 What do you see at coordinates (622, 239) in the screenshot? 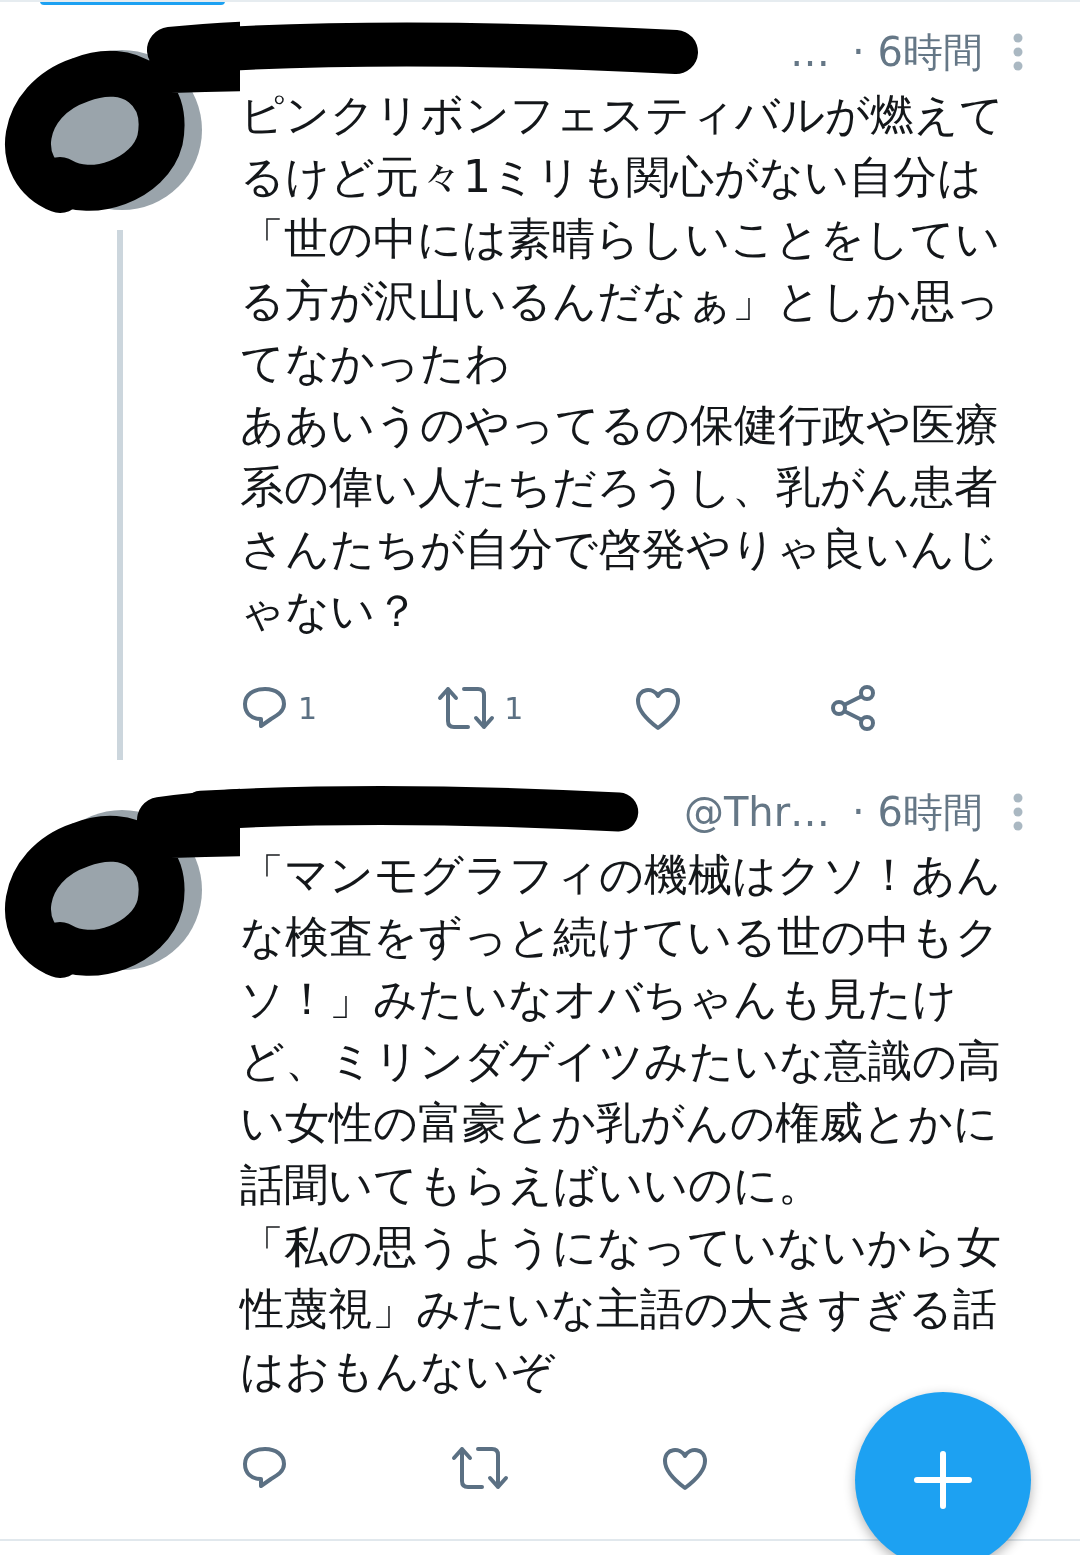
I see `tweet-text: ピンクリボンフェスティバルが燃えてるけど元々1ミリも関心がない自分は「世の中には素晴らしいことをしている方が沢山いるんだなぁ」としか思ってなかったわ` at bounding box center [622, 239].